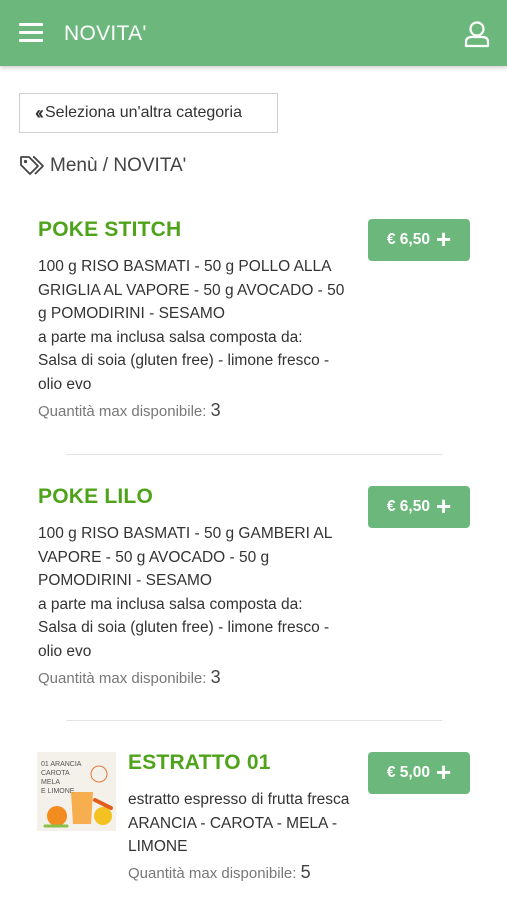 This screenshot has width=507, height=900. What do you see at coordinates (408, 772) in the screenshot?
I see `price-label: € 5,00` at bounding box center [408, 772].